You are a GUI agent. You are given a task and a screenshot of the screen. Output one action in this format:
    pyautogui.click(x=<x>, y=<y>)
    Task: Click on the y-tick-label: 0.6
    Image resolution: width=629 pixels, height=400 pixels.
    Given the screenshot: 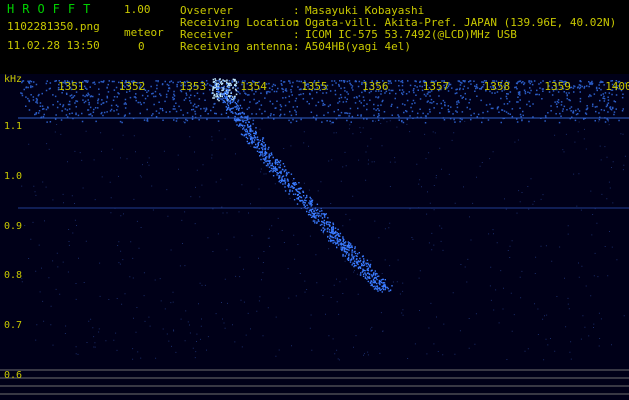 What is the action you would take?
    pyautogui.click(x=13, y=375)
    